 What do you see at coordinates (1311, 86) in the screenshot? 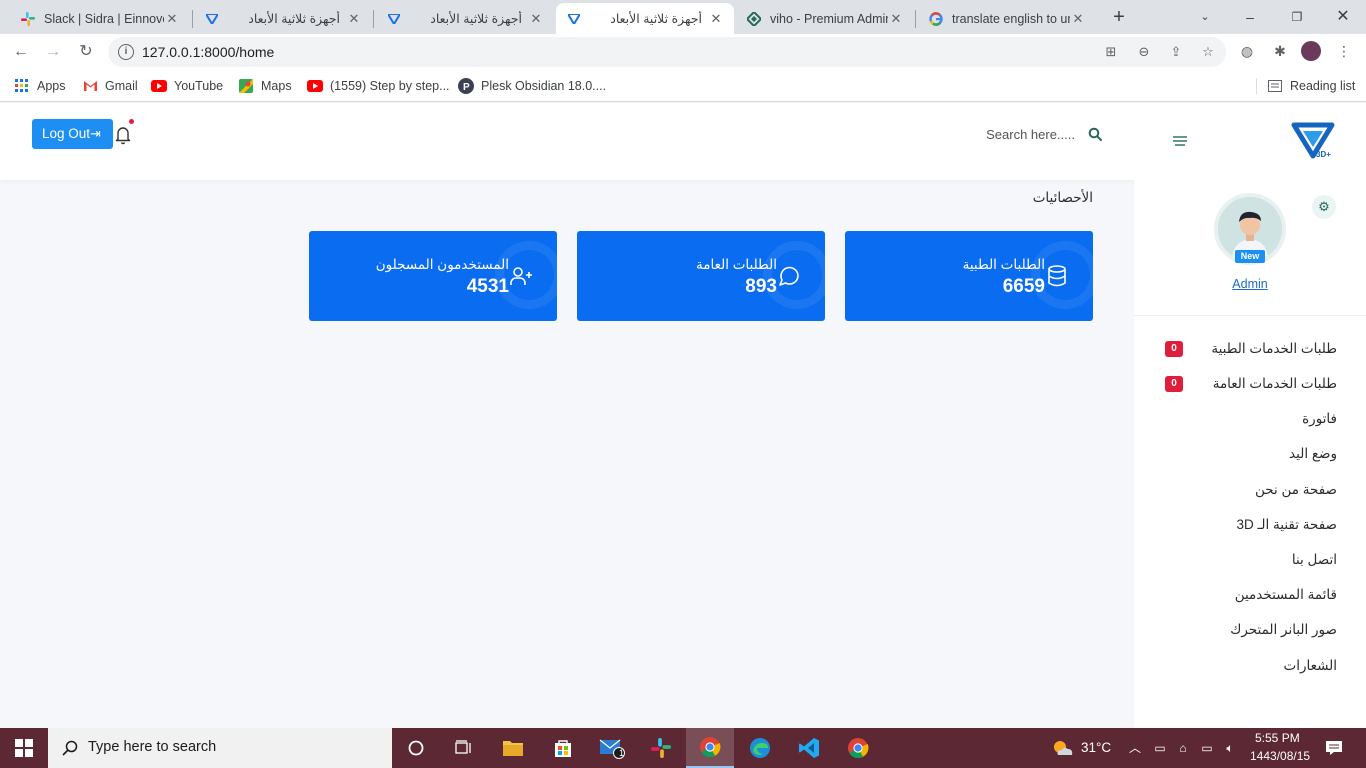
I see `reading-list: Reading list` at bounding box center [1311, 86].